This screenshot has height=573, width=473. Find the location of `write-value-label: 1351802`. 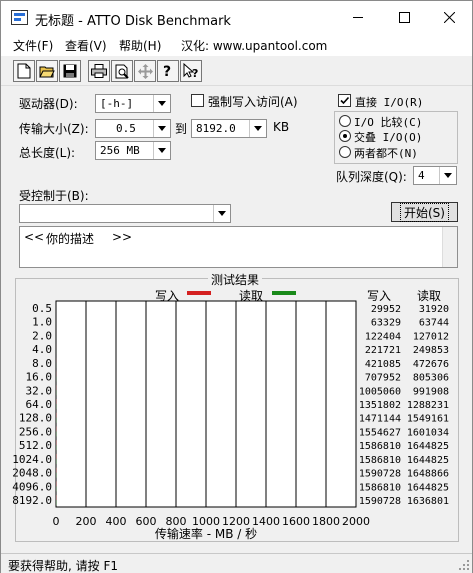

write-value-label: 1351802 is located at coordinates (380, 405).